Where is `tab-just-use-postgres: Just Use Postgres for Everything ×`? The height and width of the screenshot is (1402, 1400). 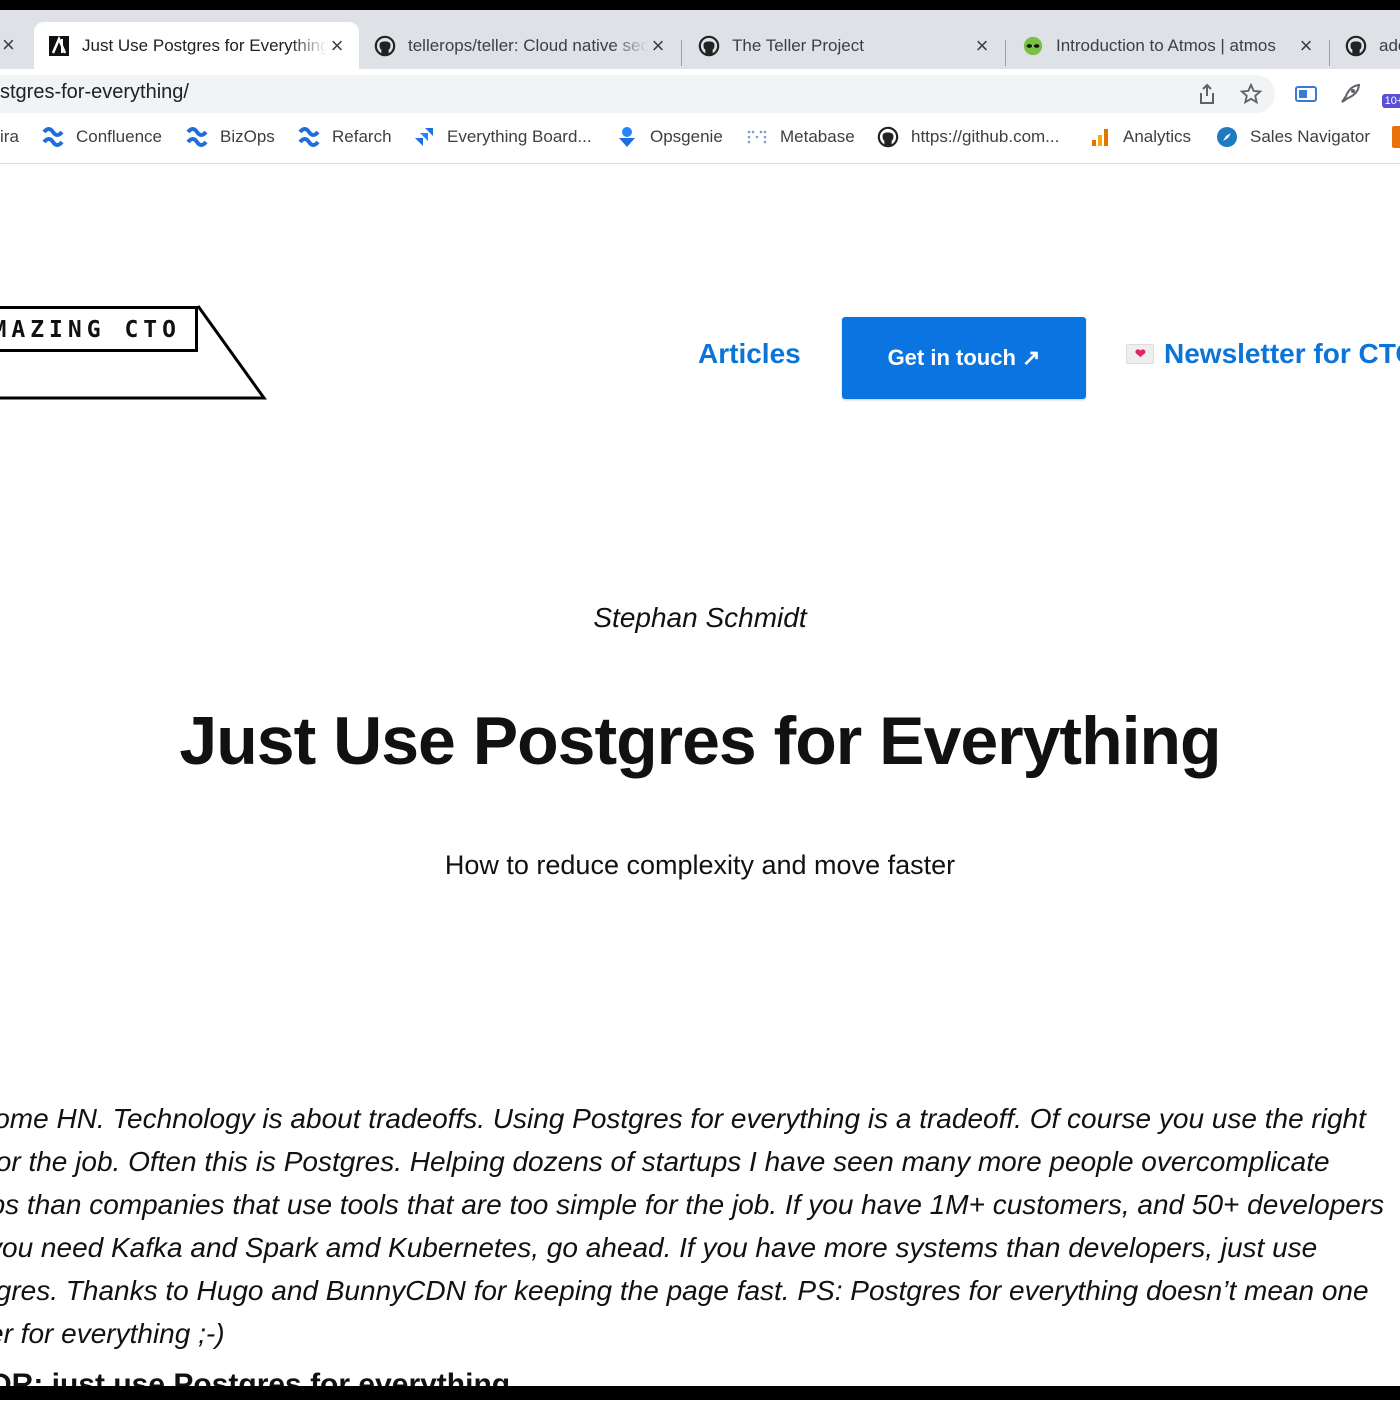
tab-just-use-postgres: Just Use Postgres for Everything × is located at coordinates (196, 45).